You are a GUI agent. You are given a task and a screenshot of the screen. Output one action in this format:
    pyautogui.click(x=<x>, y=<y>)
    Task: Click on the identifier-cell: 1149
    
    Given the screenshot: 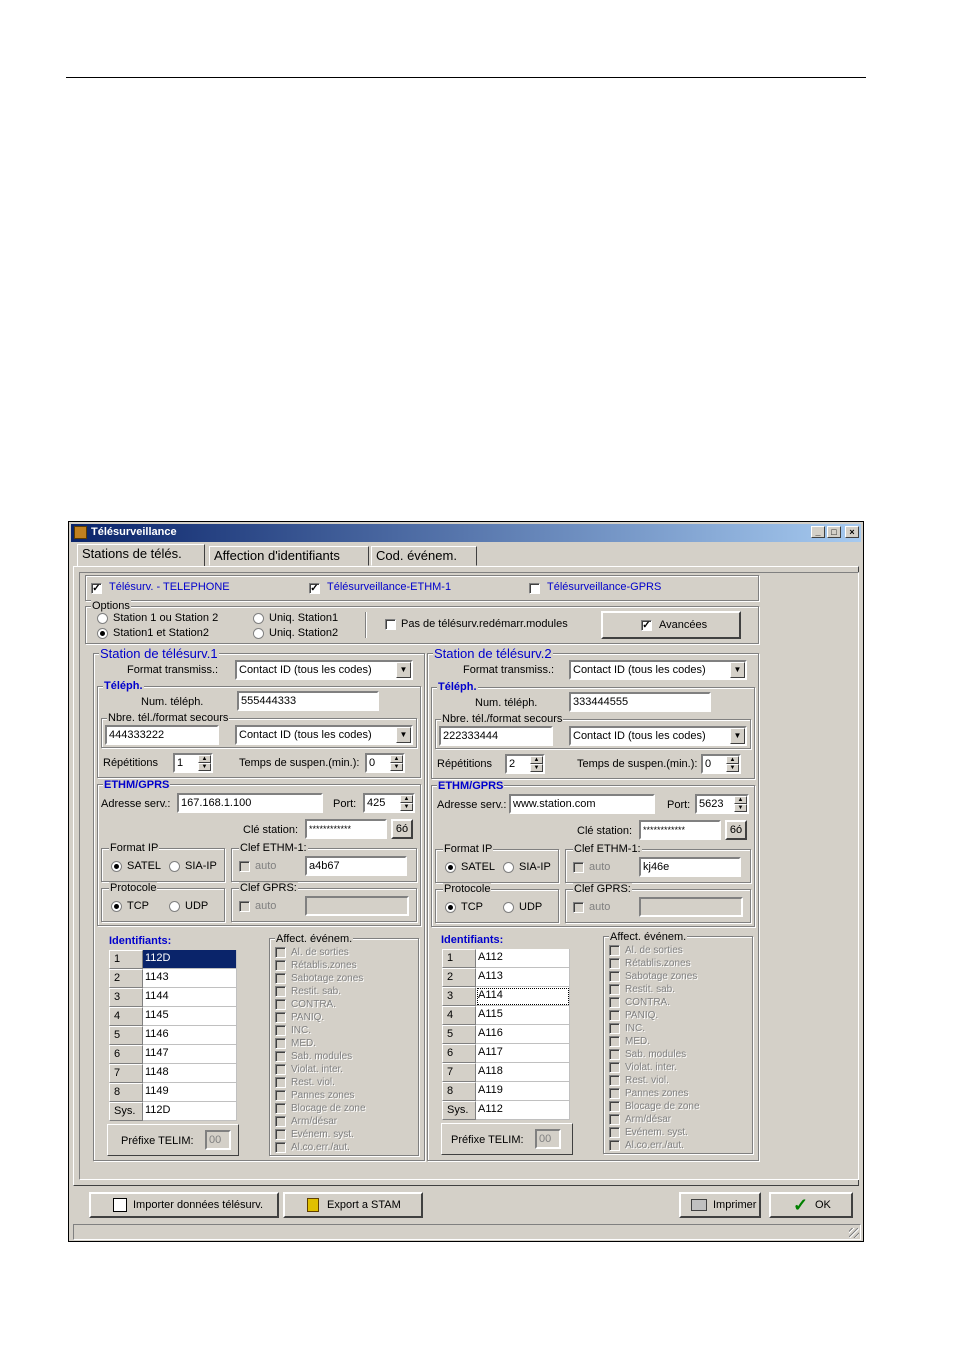 What is the action you would take?
    pyautogui.click(x=190, y=1092)
    